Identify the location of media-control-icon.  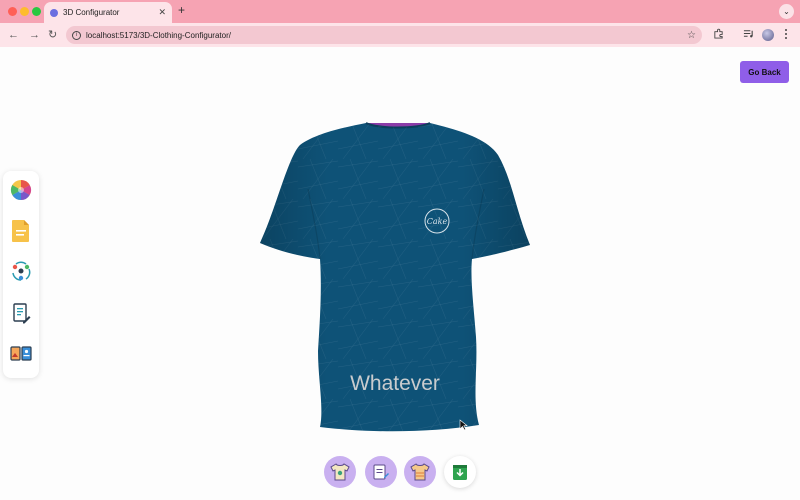
(748, 36).